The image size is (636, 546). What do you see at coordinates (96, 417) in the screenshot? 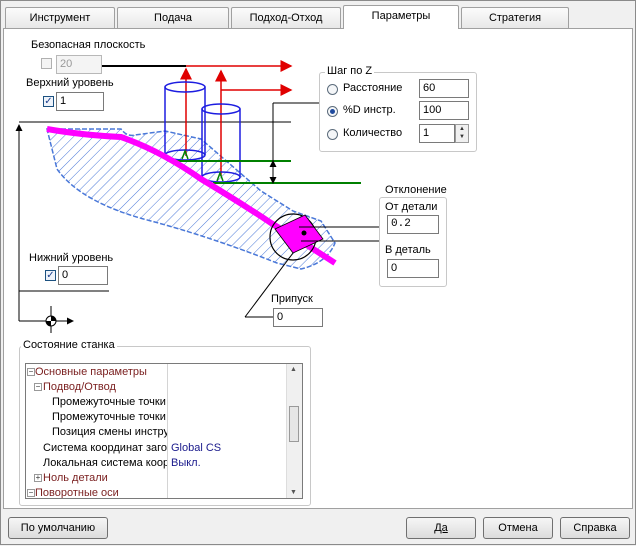
I see `tree-row-intermediate-2: Промежуточные точки` at bounding box center [96, 417].